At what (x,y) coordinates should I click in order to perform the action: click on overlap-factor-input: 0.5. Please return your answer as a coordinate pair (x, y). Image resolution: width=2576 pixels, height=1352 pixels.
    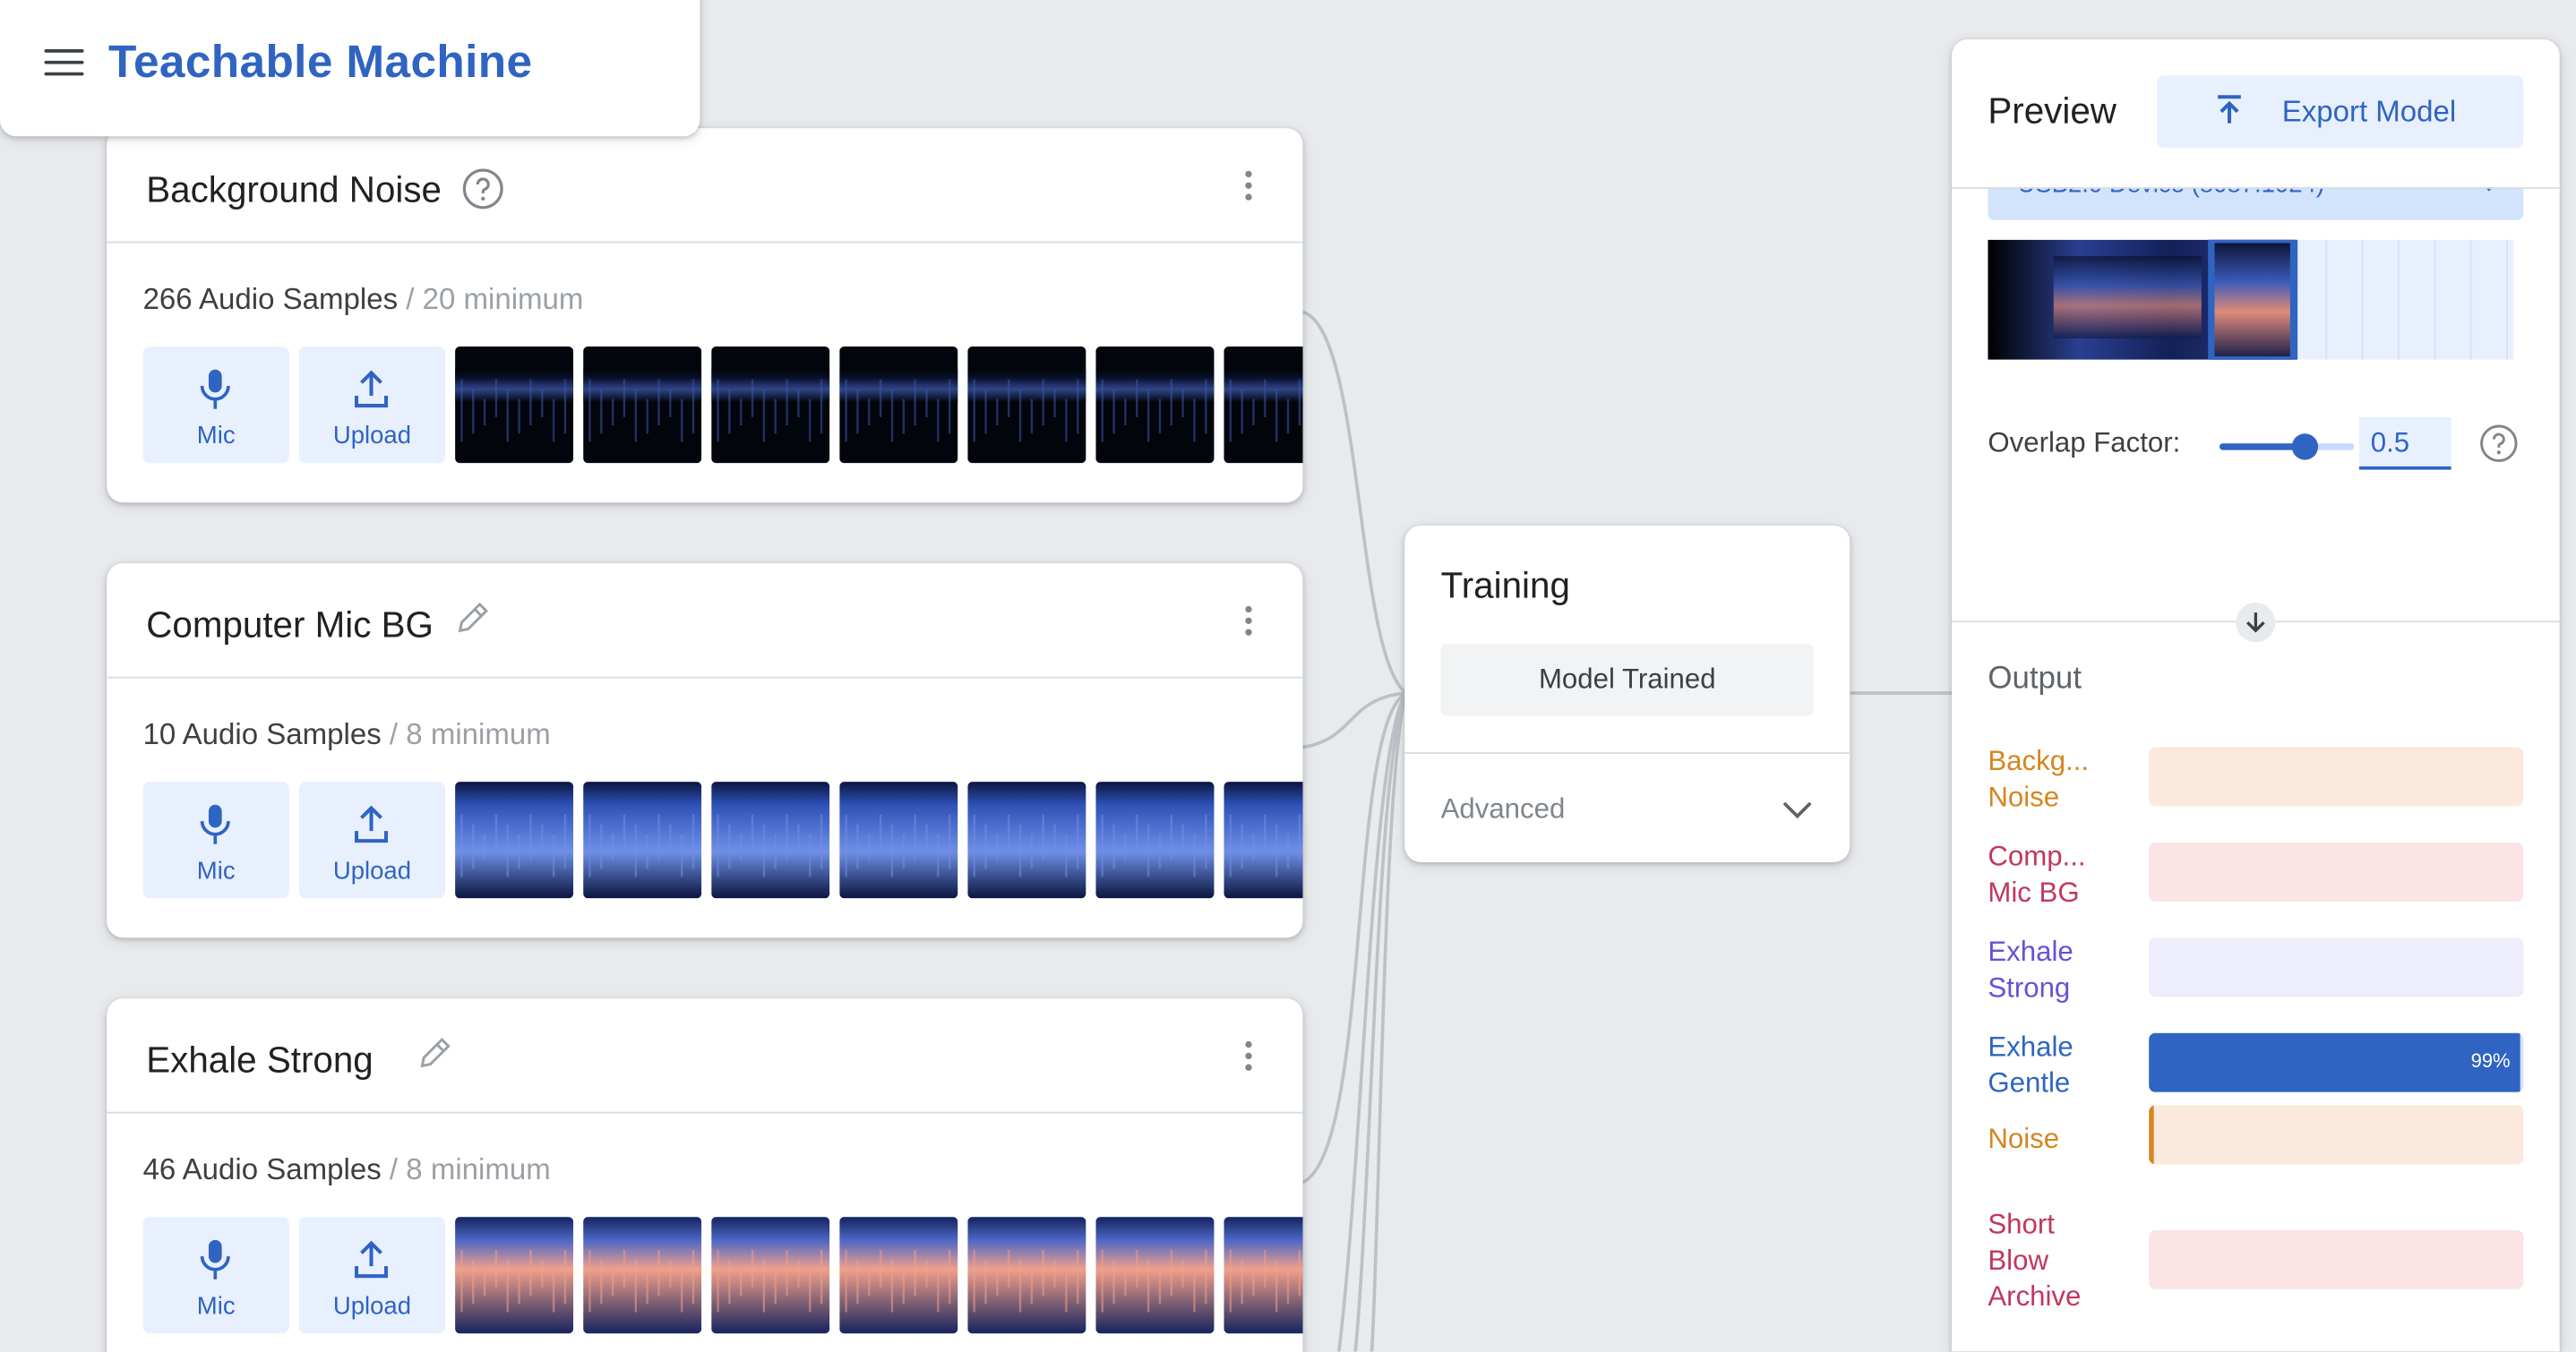
    Looking at the image, I should click on (2404, 443).